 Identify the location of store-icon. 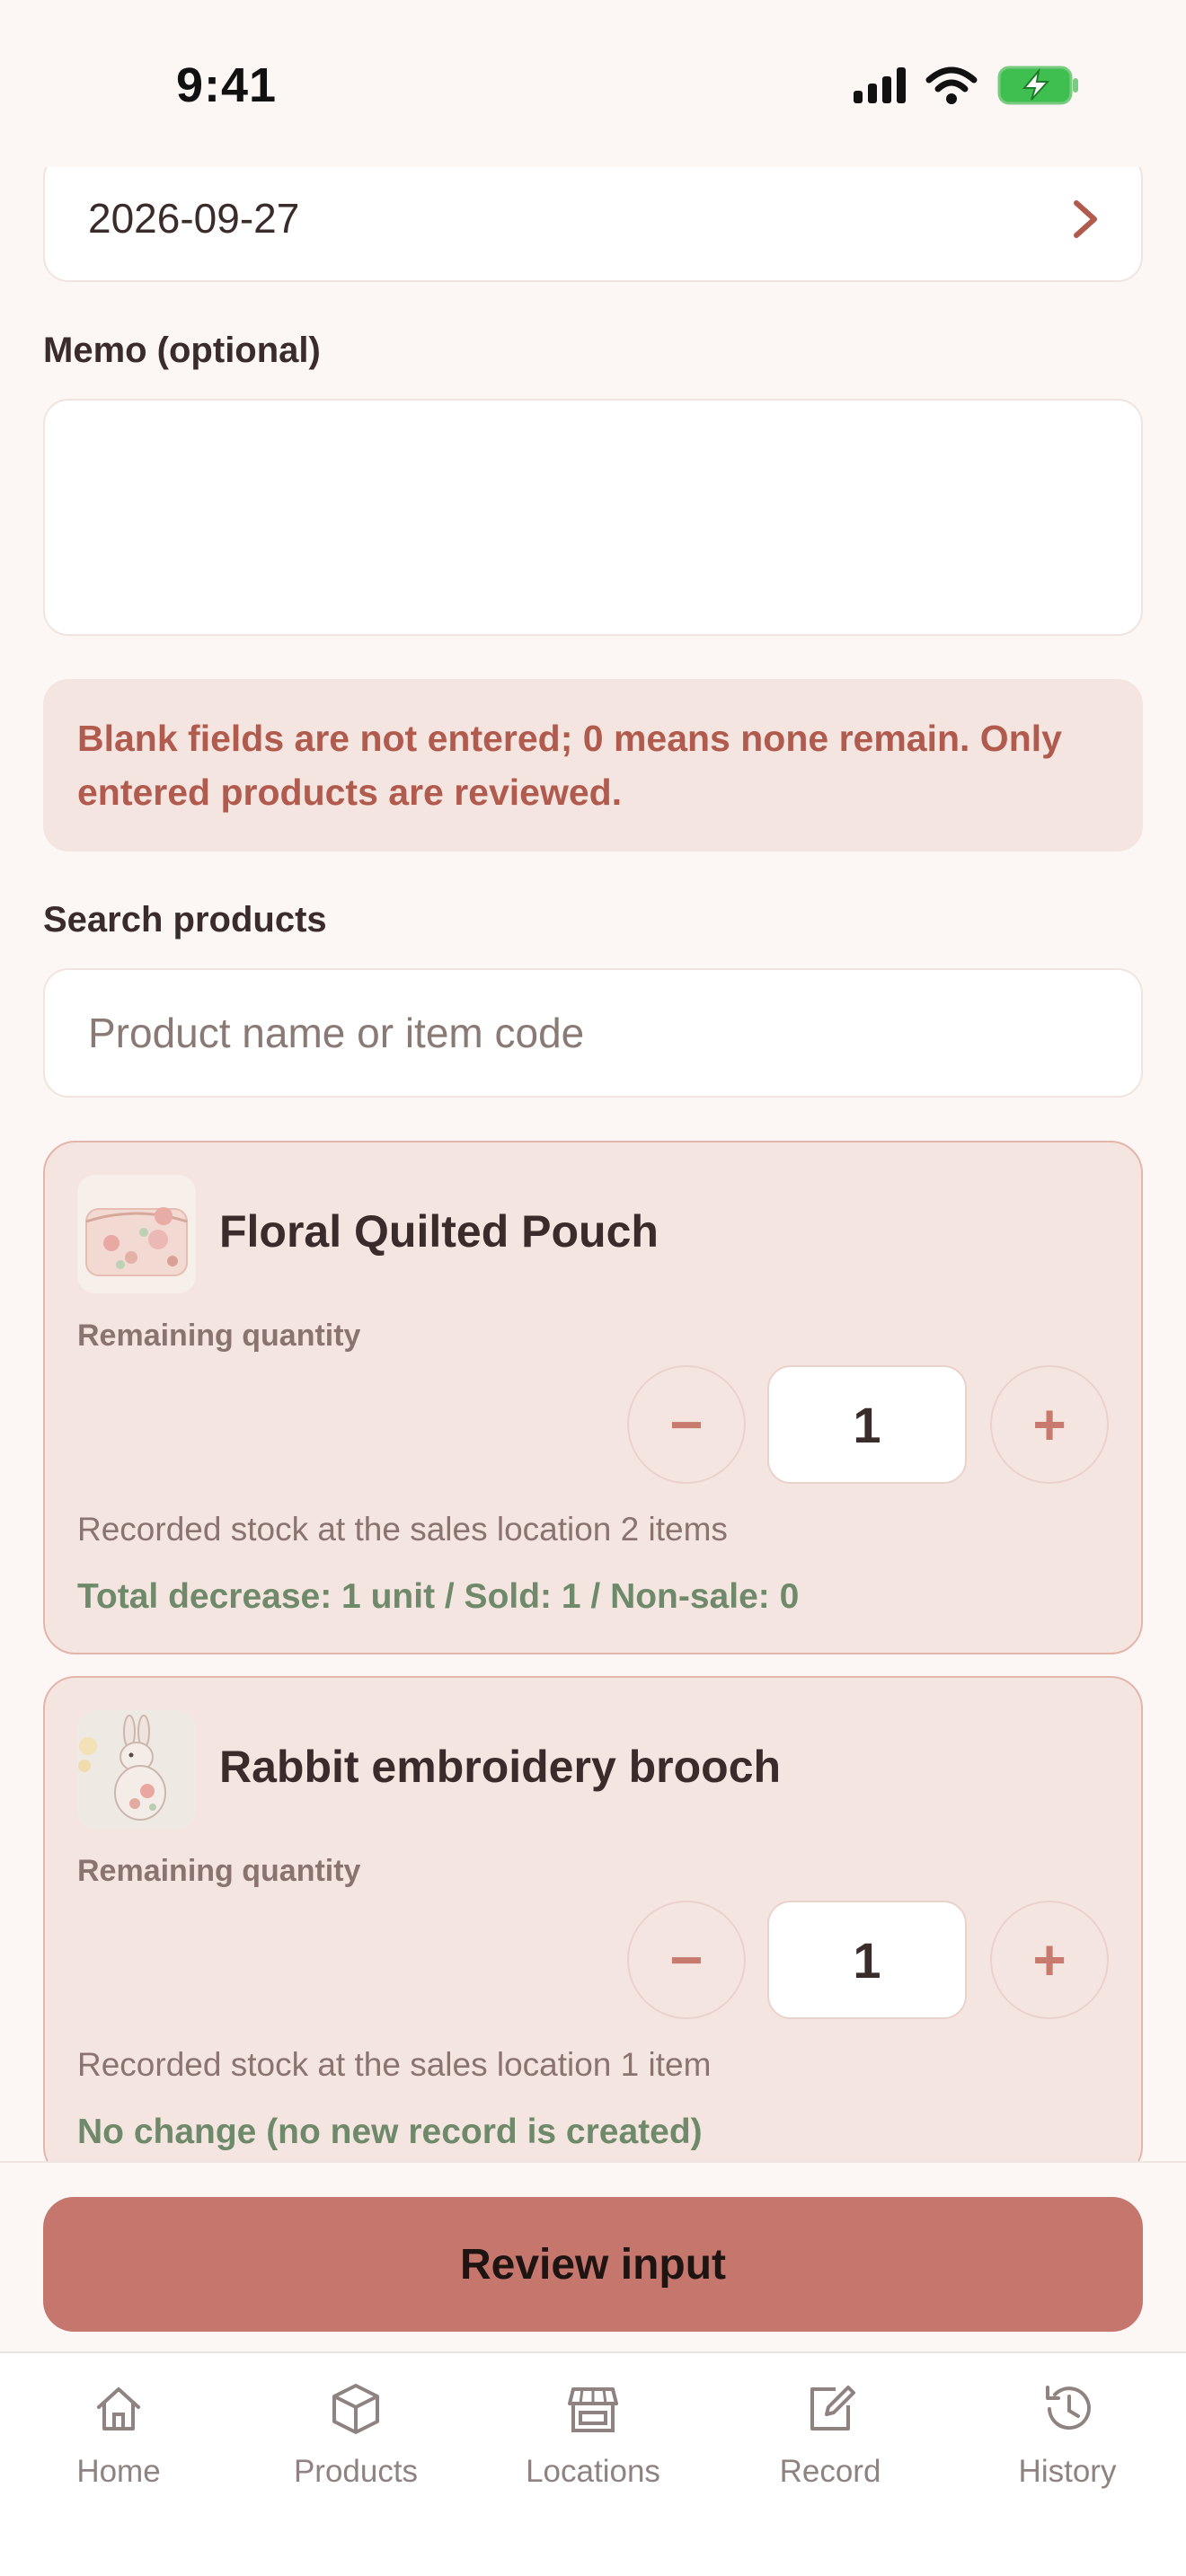
(593, 2409).